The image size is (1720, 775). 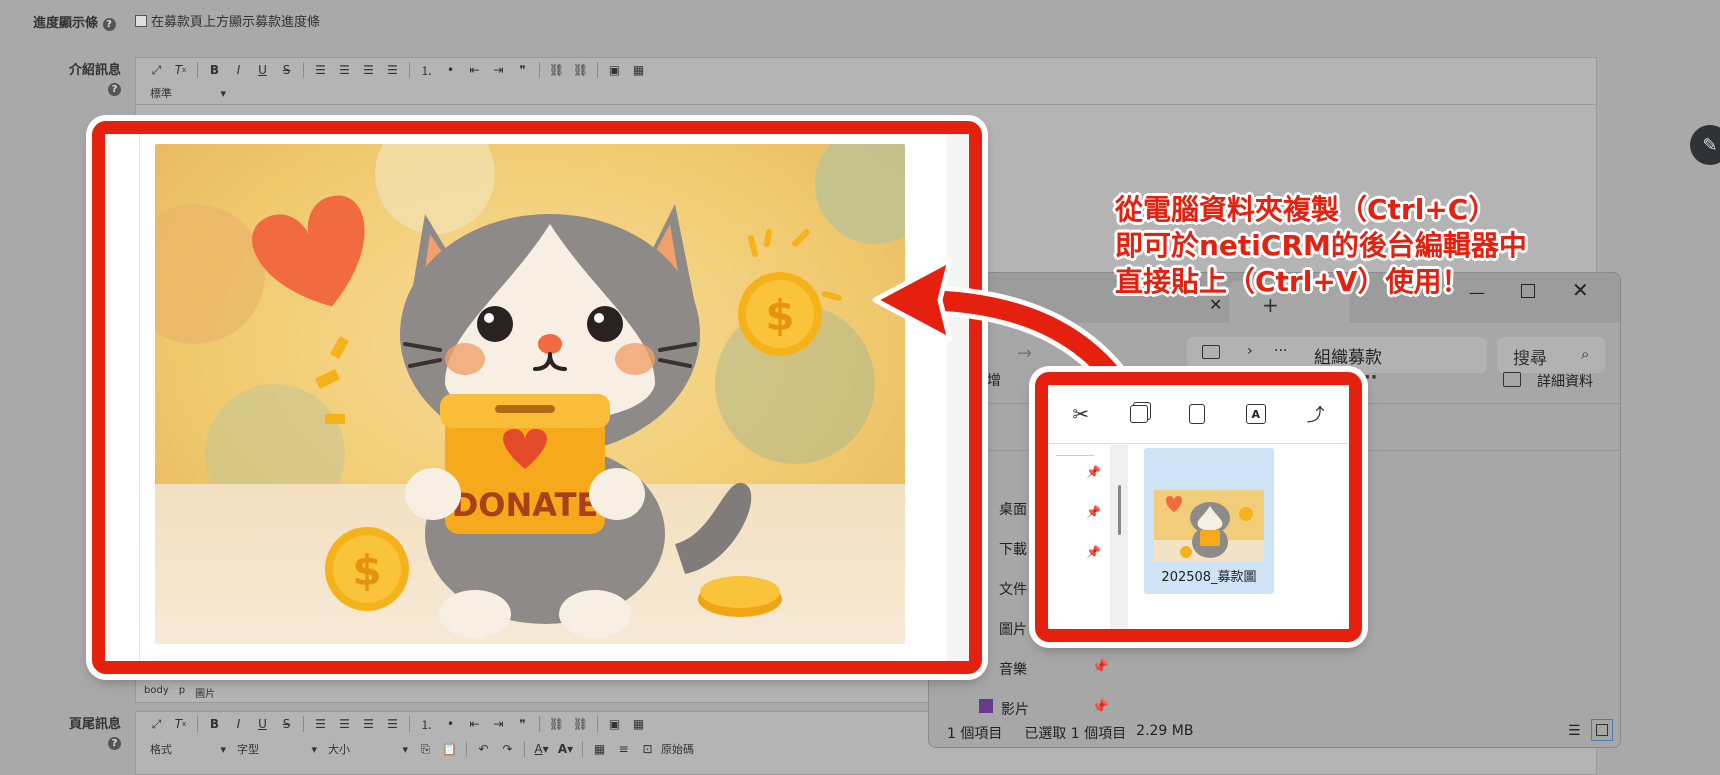 What do you see at coordinates (1080, 414) in the screenshot?
I see `cut-icon: ✂` at bounding box center [1080, 414].